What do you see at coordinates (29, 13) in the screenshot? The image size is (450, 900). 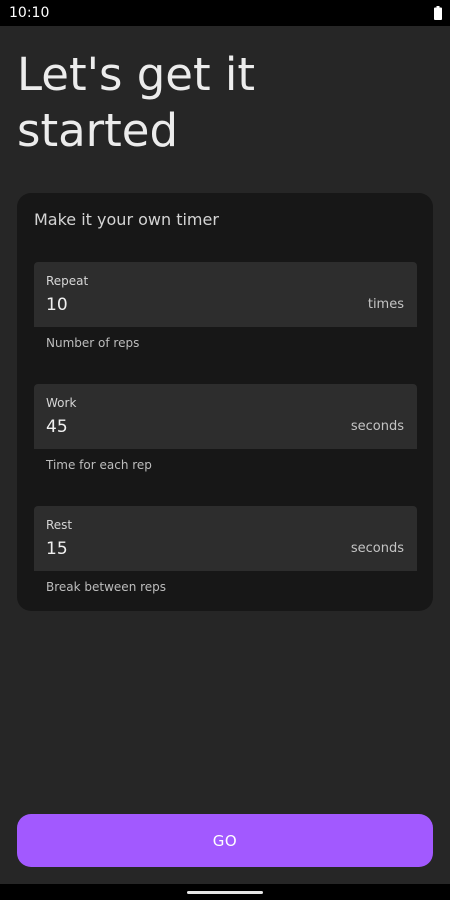 I see `status-time: 10:10` at bounding box center [29, 13].